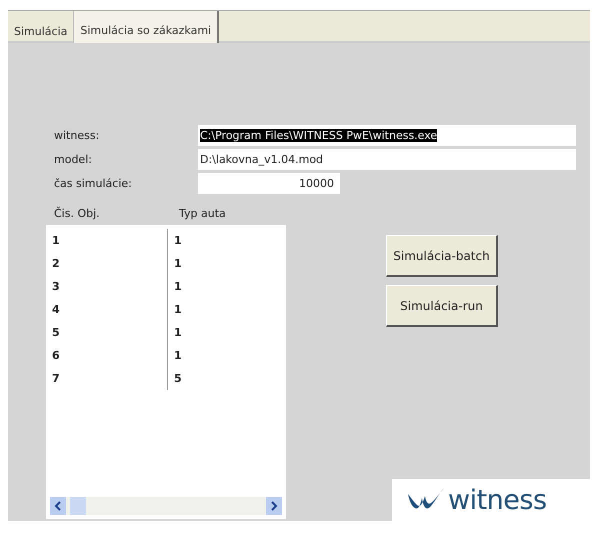  I want to click on field-label: witness:, so click(77, 135).